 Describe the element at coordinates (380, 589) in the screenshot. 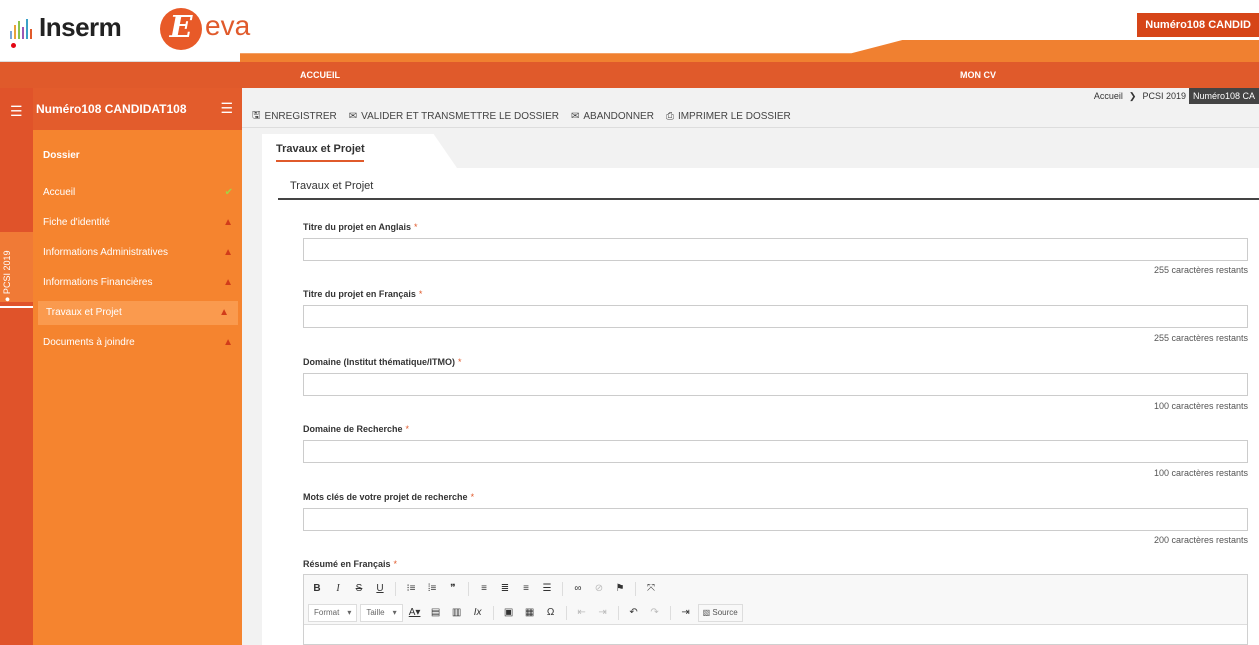

I see `underline-button: U` at that location.